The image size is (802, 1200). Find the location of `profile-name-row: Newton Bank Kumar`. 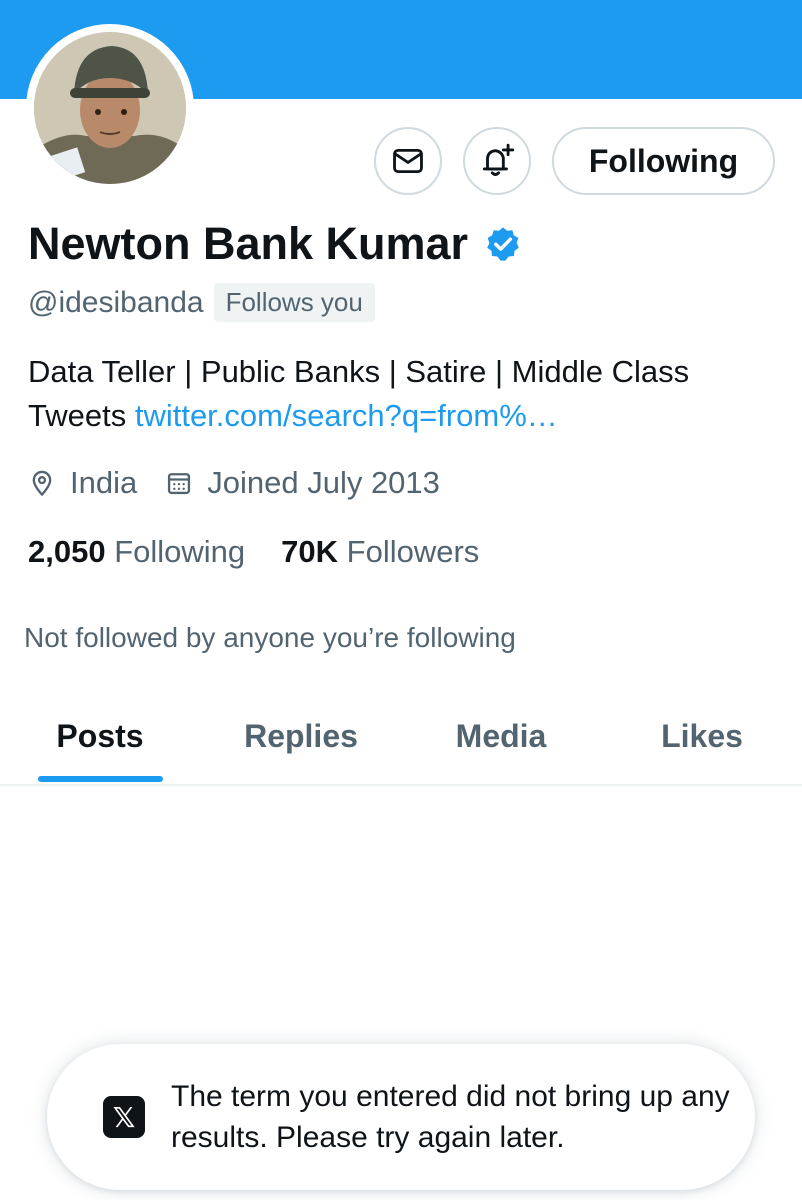

profile-name-row: Newton Bank Kumar is located at coordinates (275, 244).